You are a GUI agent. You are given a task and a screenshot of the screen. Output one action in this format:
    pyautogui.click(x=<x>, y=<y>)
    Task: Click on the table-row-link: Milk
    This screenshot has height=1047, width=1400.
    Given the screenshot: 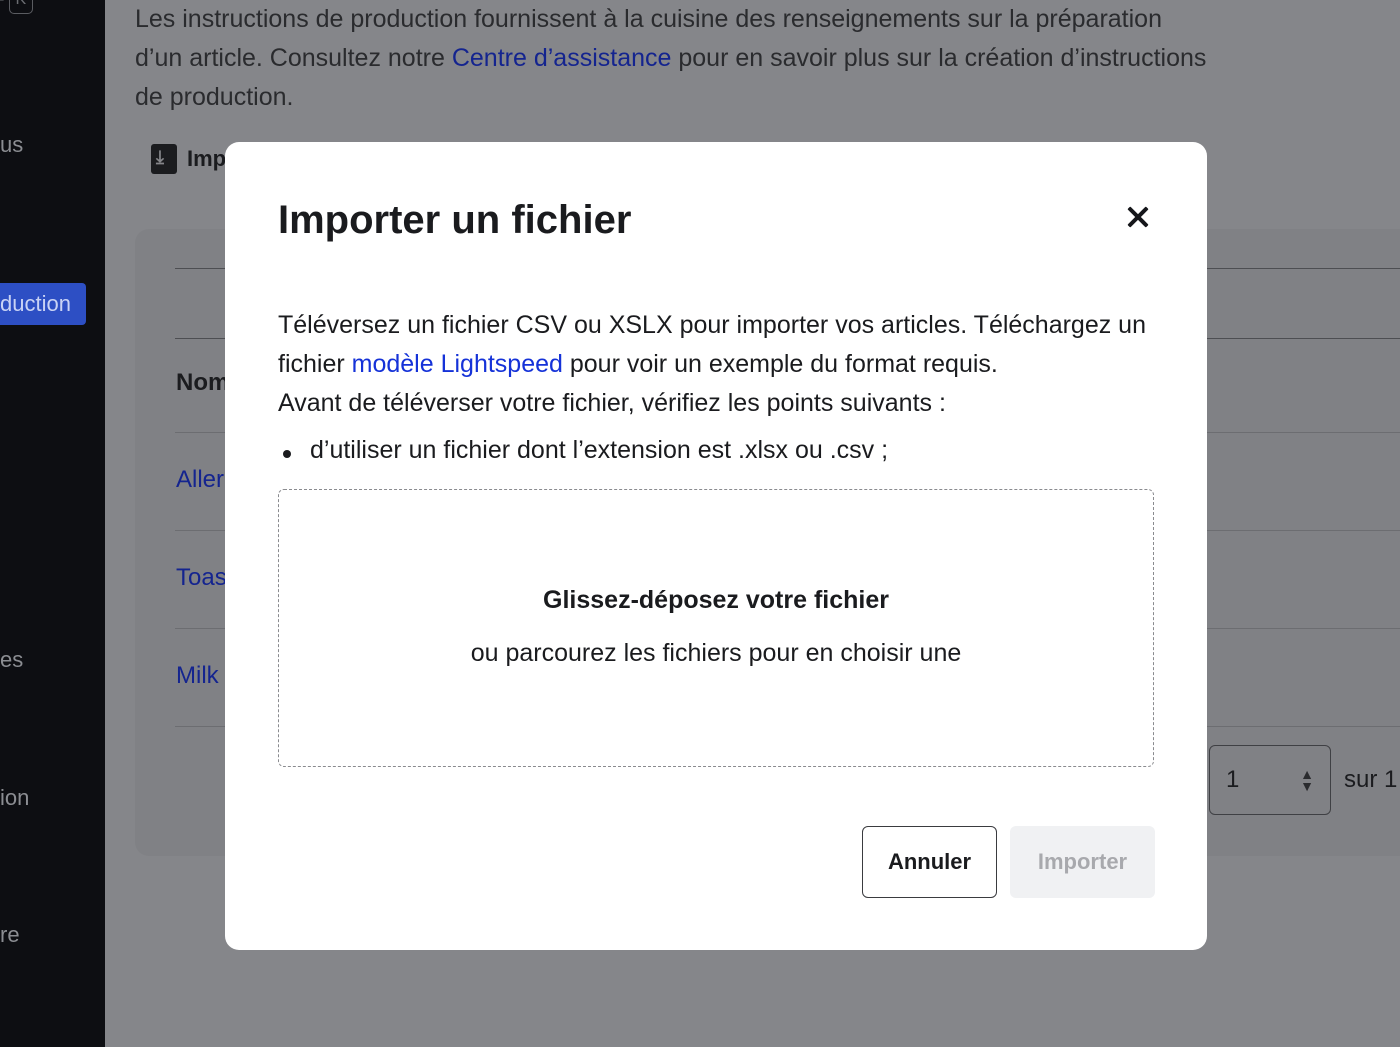 What is the action you would take?
    pyautogui.click(x=197, y=676)
    